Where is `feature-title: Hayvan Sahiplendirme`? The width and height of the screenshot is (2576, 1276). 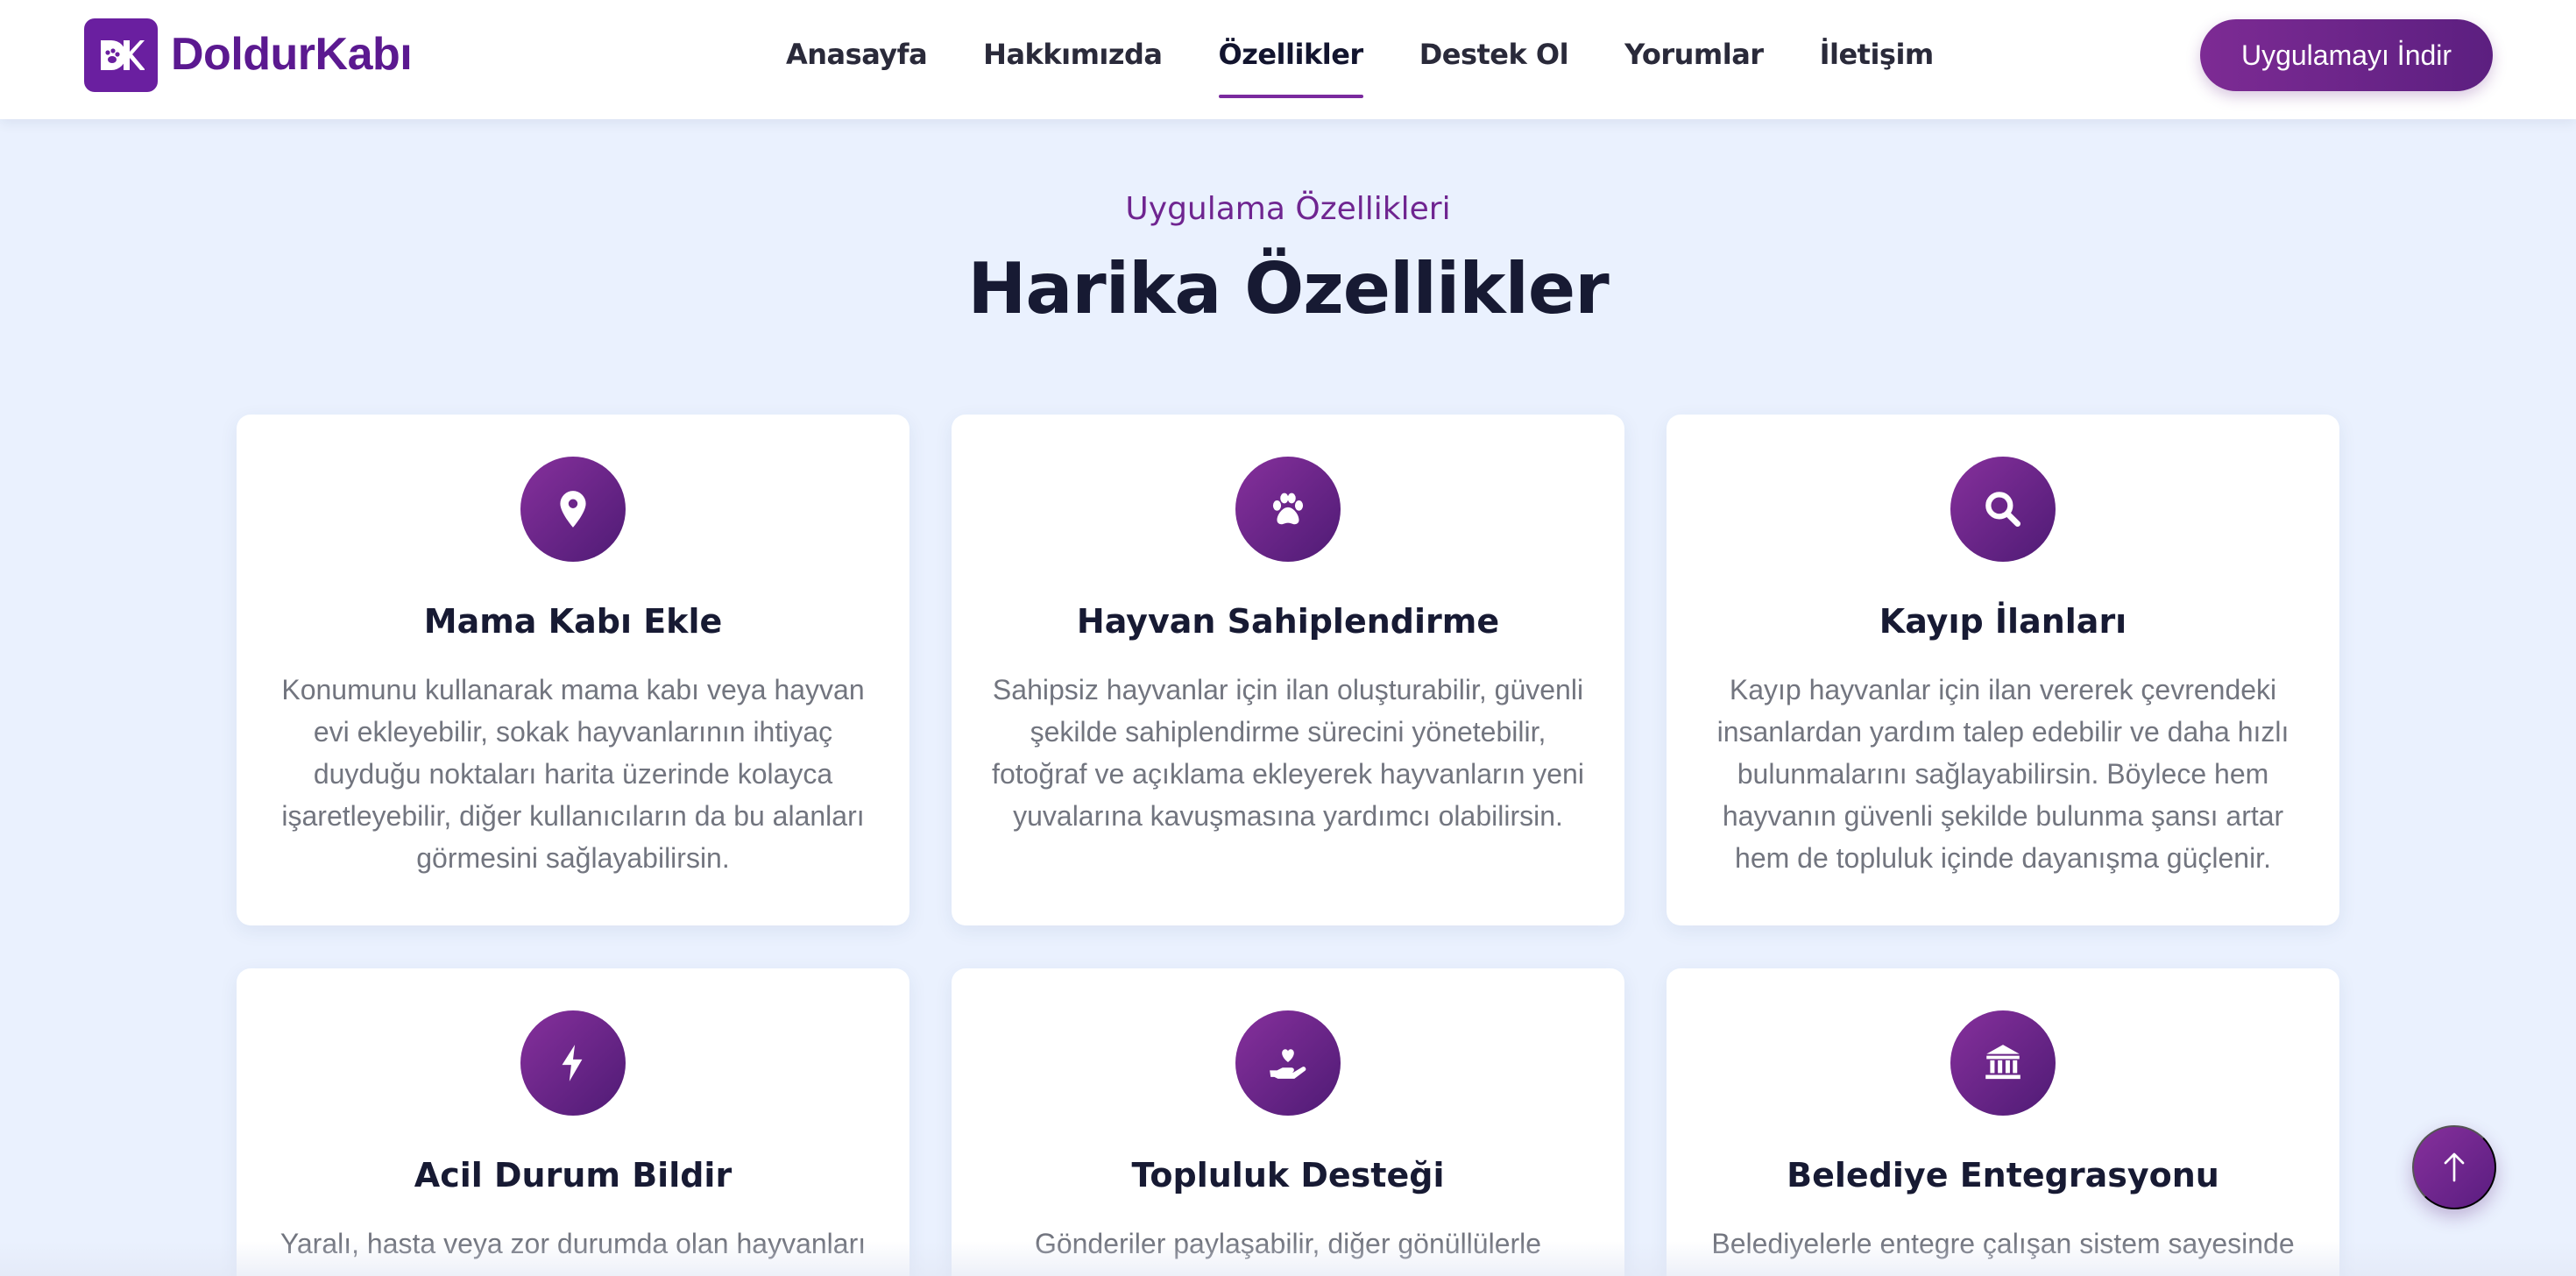
feature-title: Hayvan Sahiplendirme is located at coordinates (1288, 621).